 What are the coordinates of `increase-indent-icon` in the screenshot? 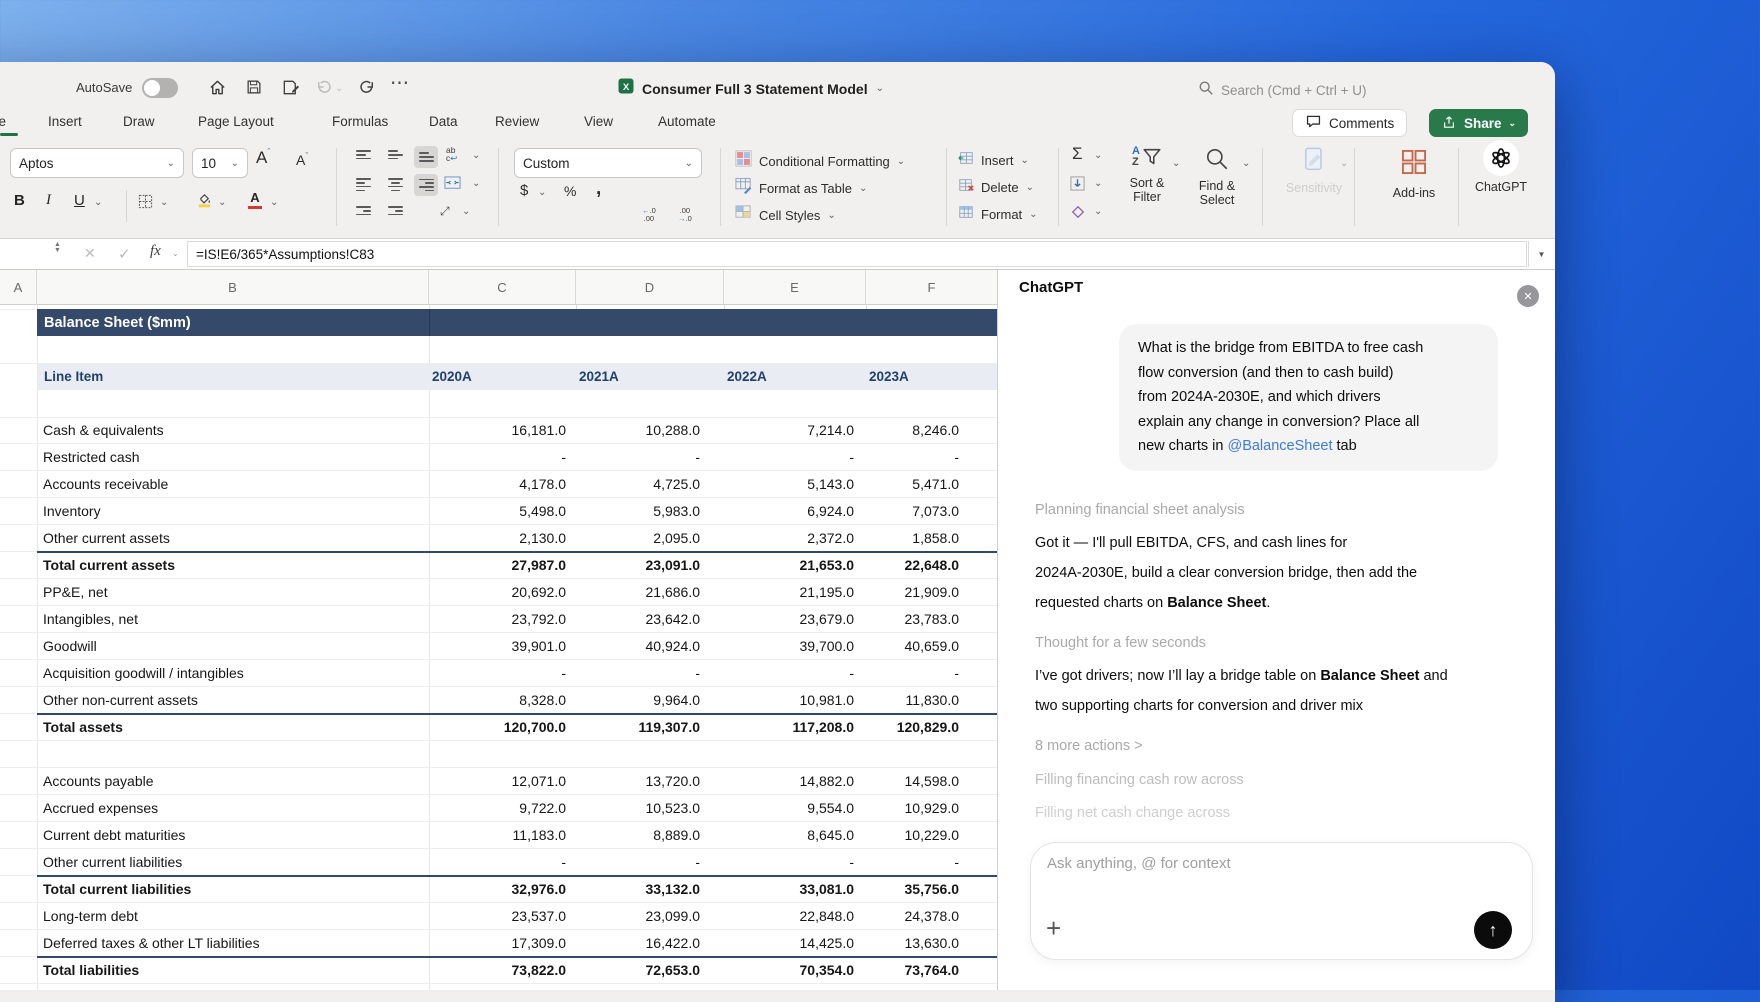 It's located at (395, 211).